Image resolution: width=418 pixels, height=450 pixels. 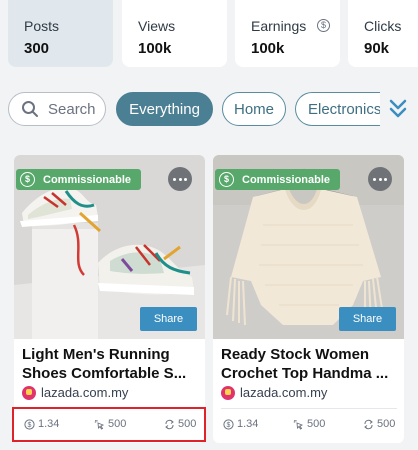 I want to click on metric-views: 500, so click(x=309, y=424).